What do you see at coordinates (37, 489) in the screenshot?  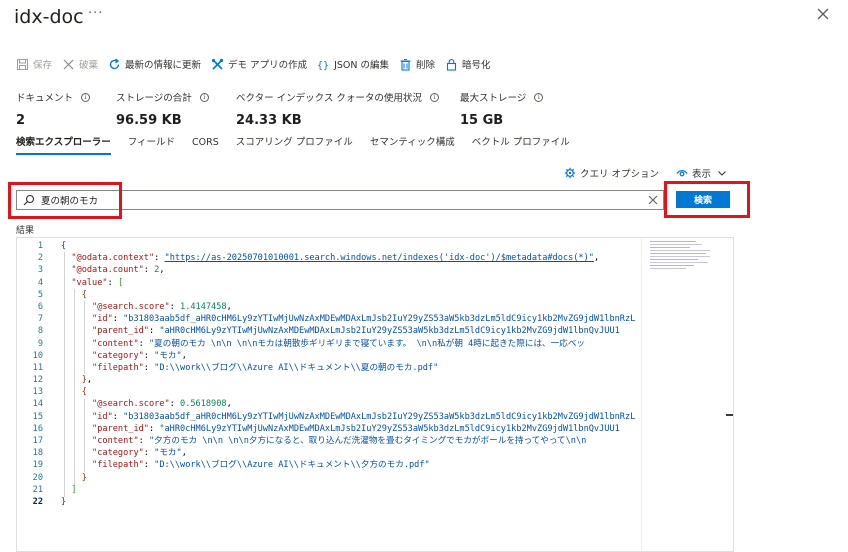 I see `line-number: 21` at bounding box center [37, 489].